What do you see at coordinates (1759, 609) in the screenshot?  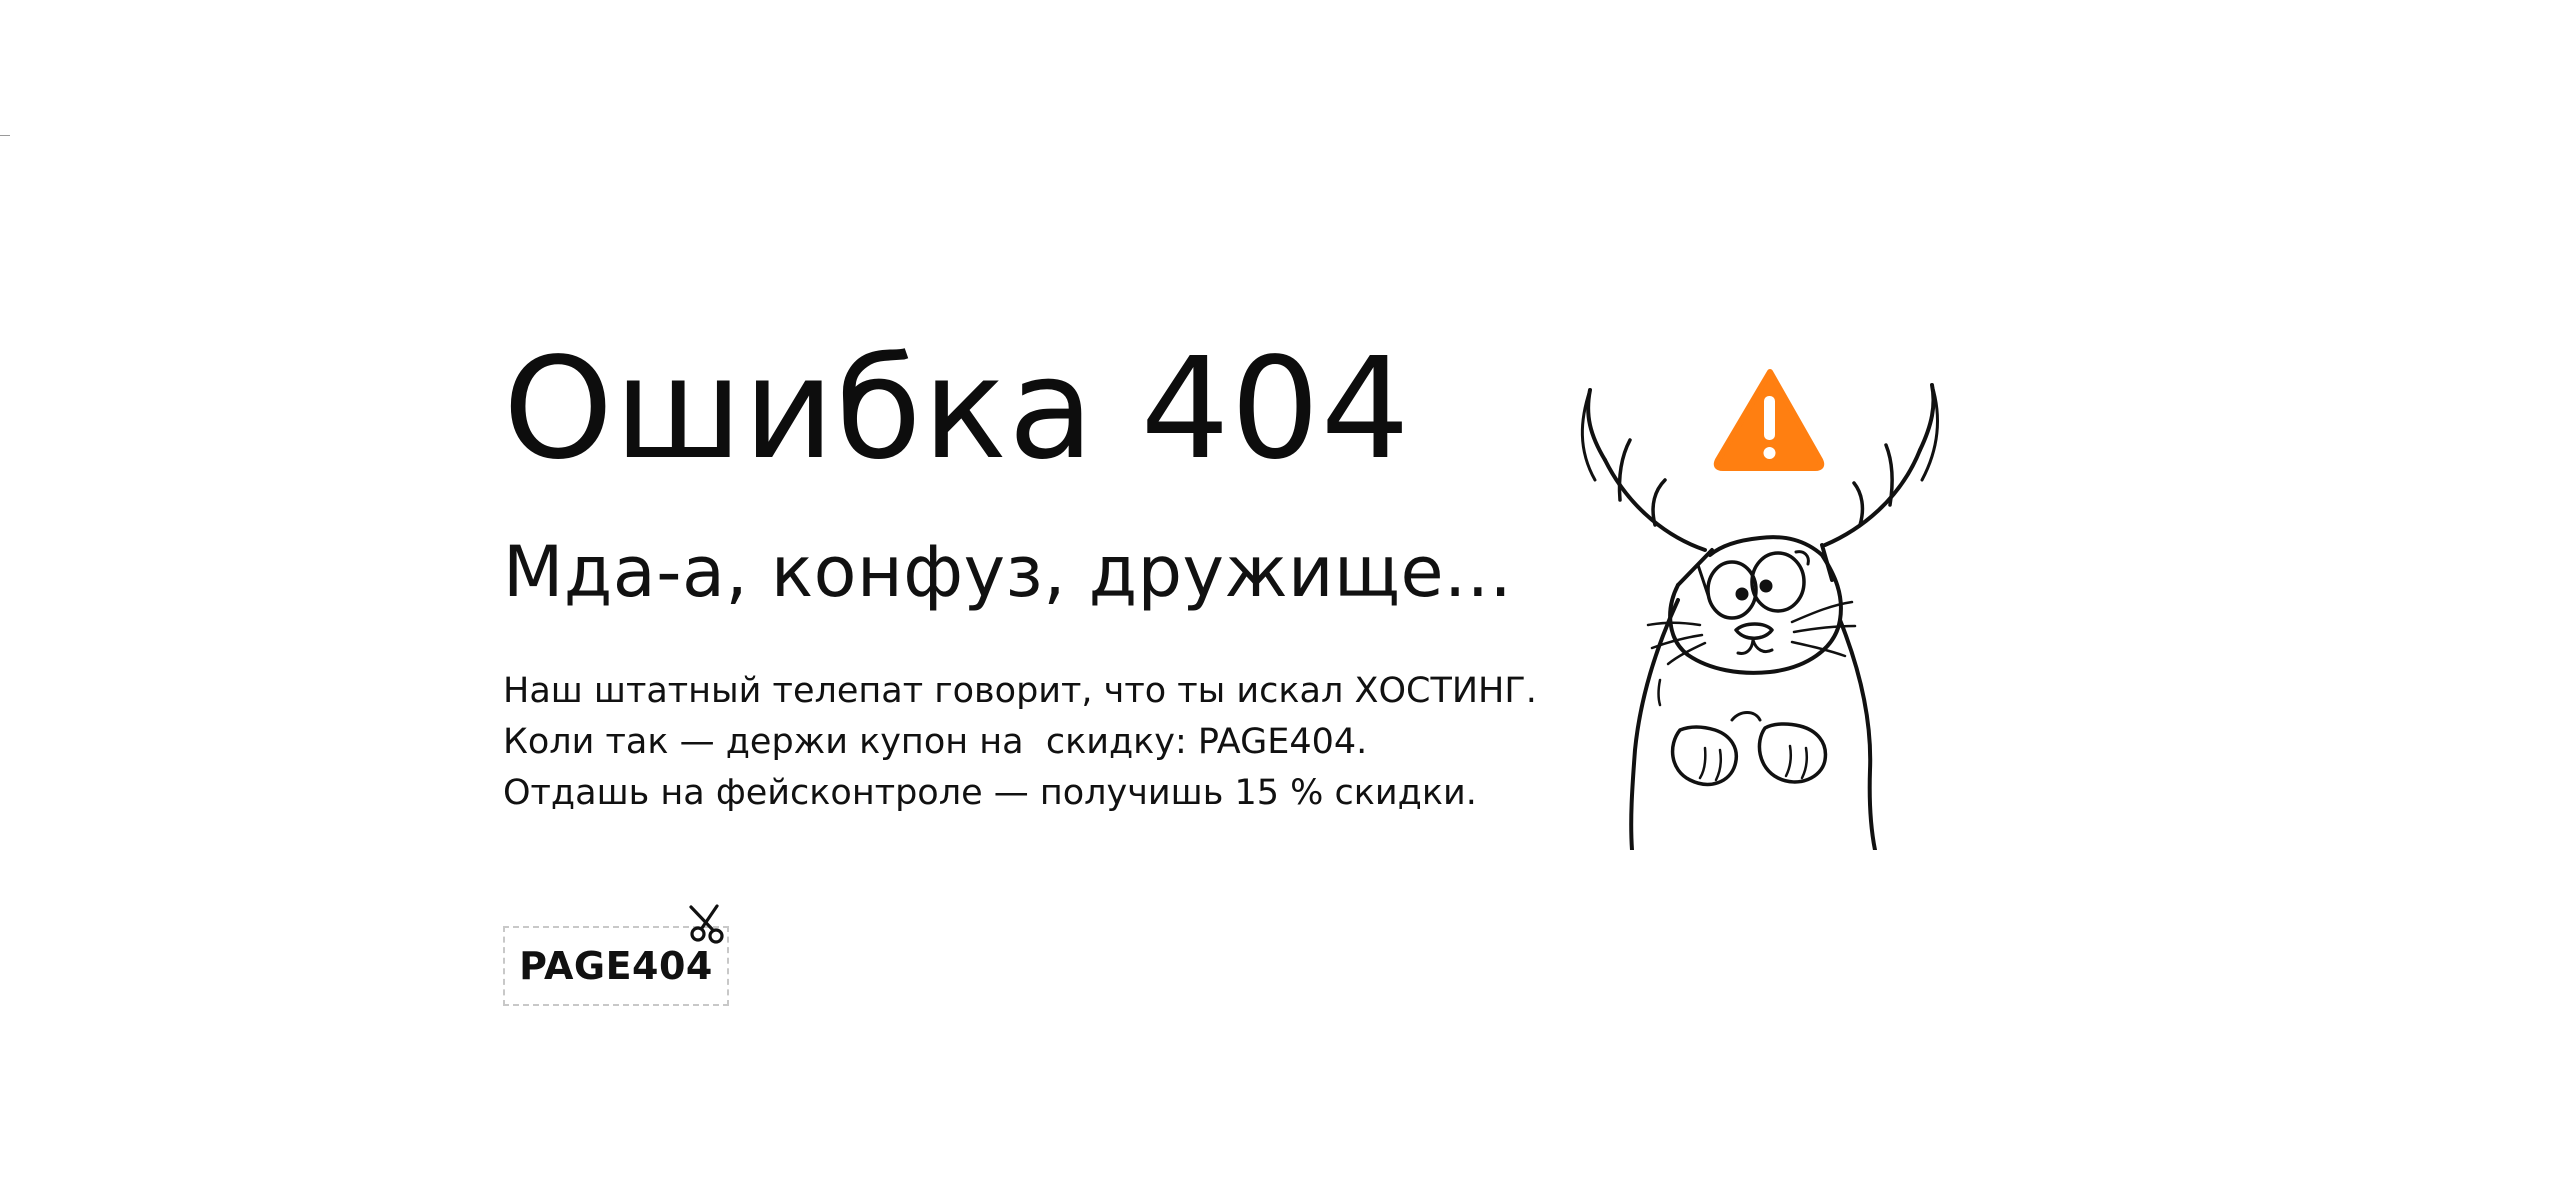 I see `confused-deer-cat-illustration` at bounding box center [1759, 609].